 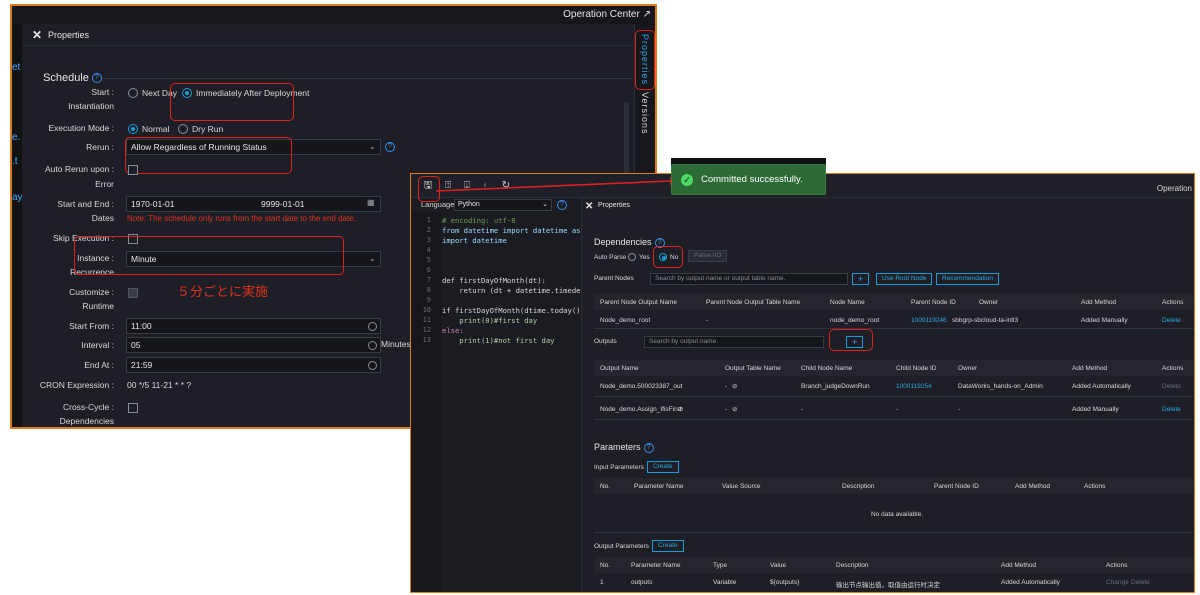 I want to click on toast-message: Committed successfully., so click(x=752, y=179).